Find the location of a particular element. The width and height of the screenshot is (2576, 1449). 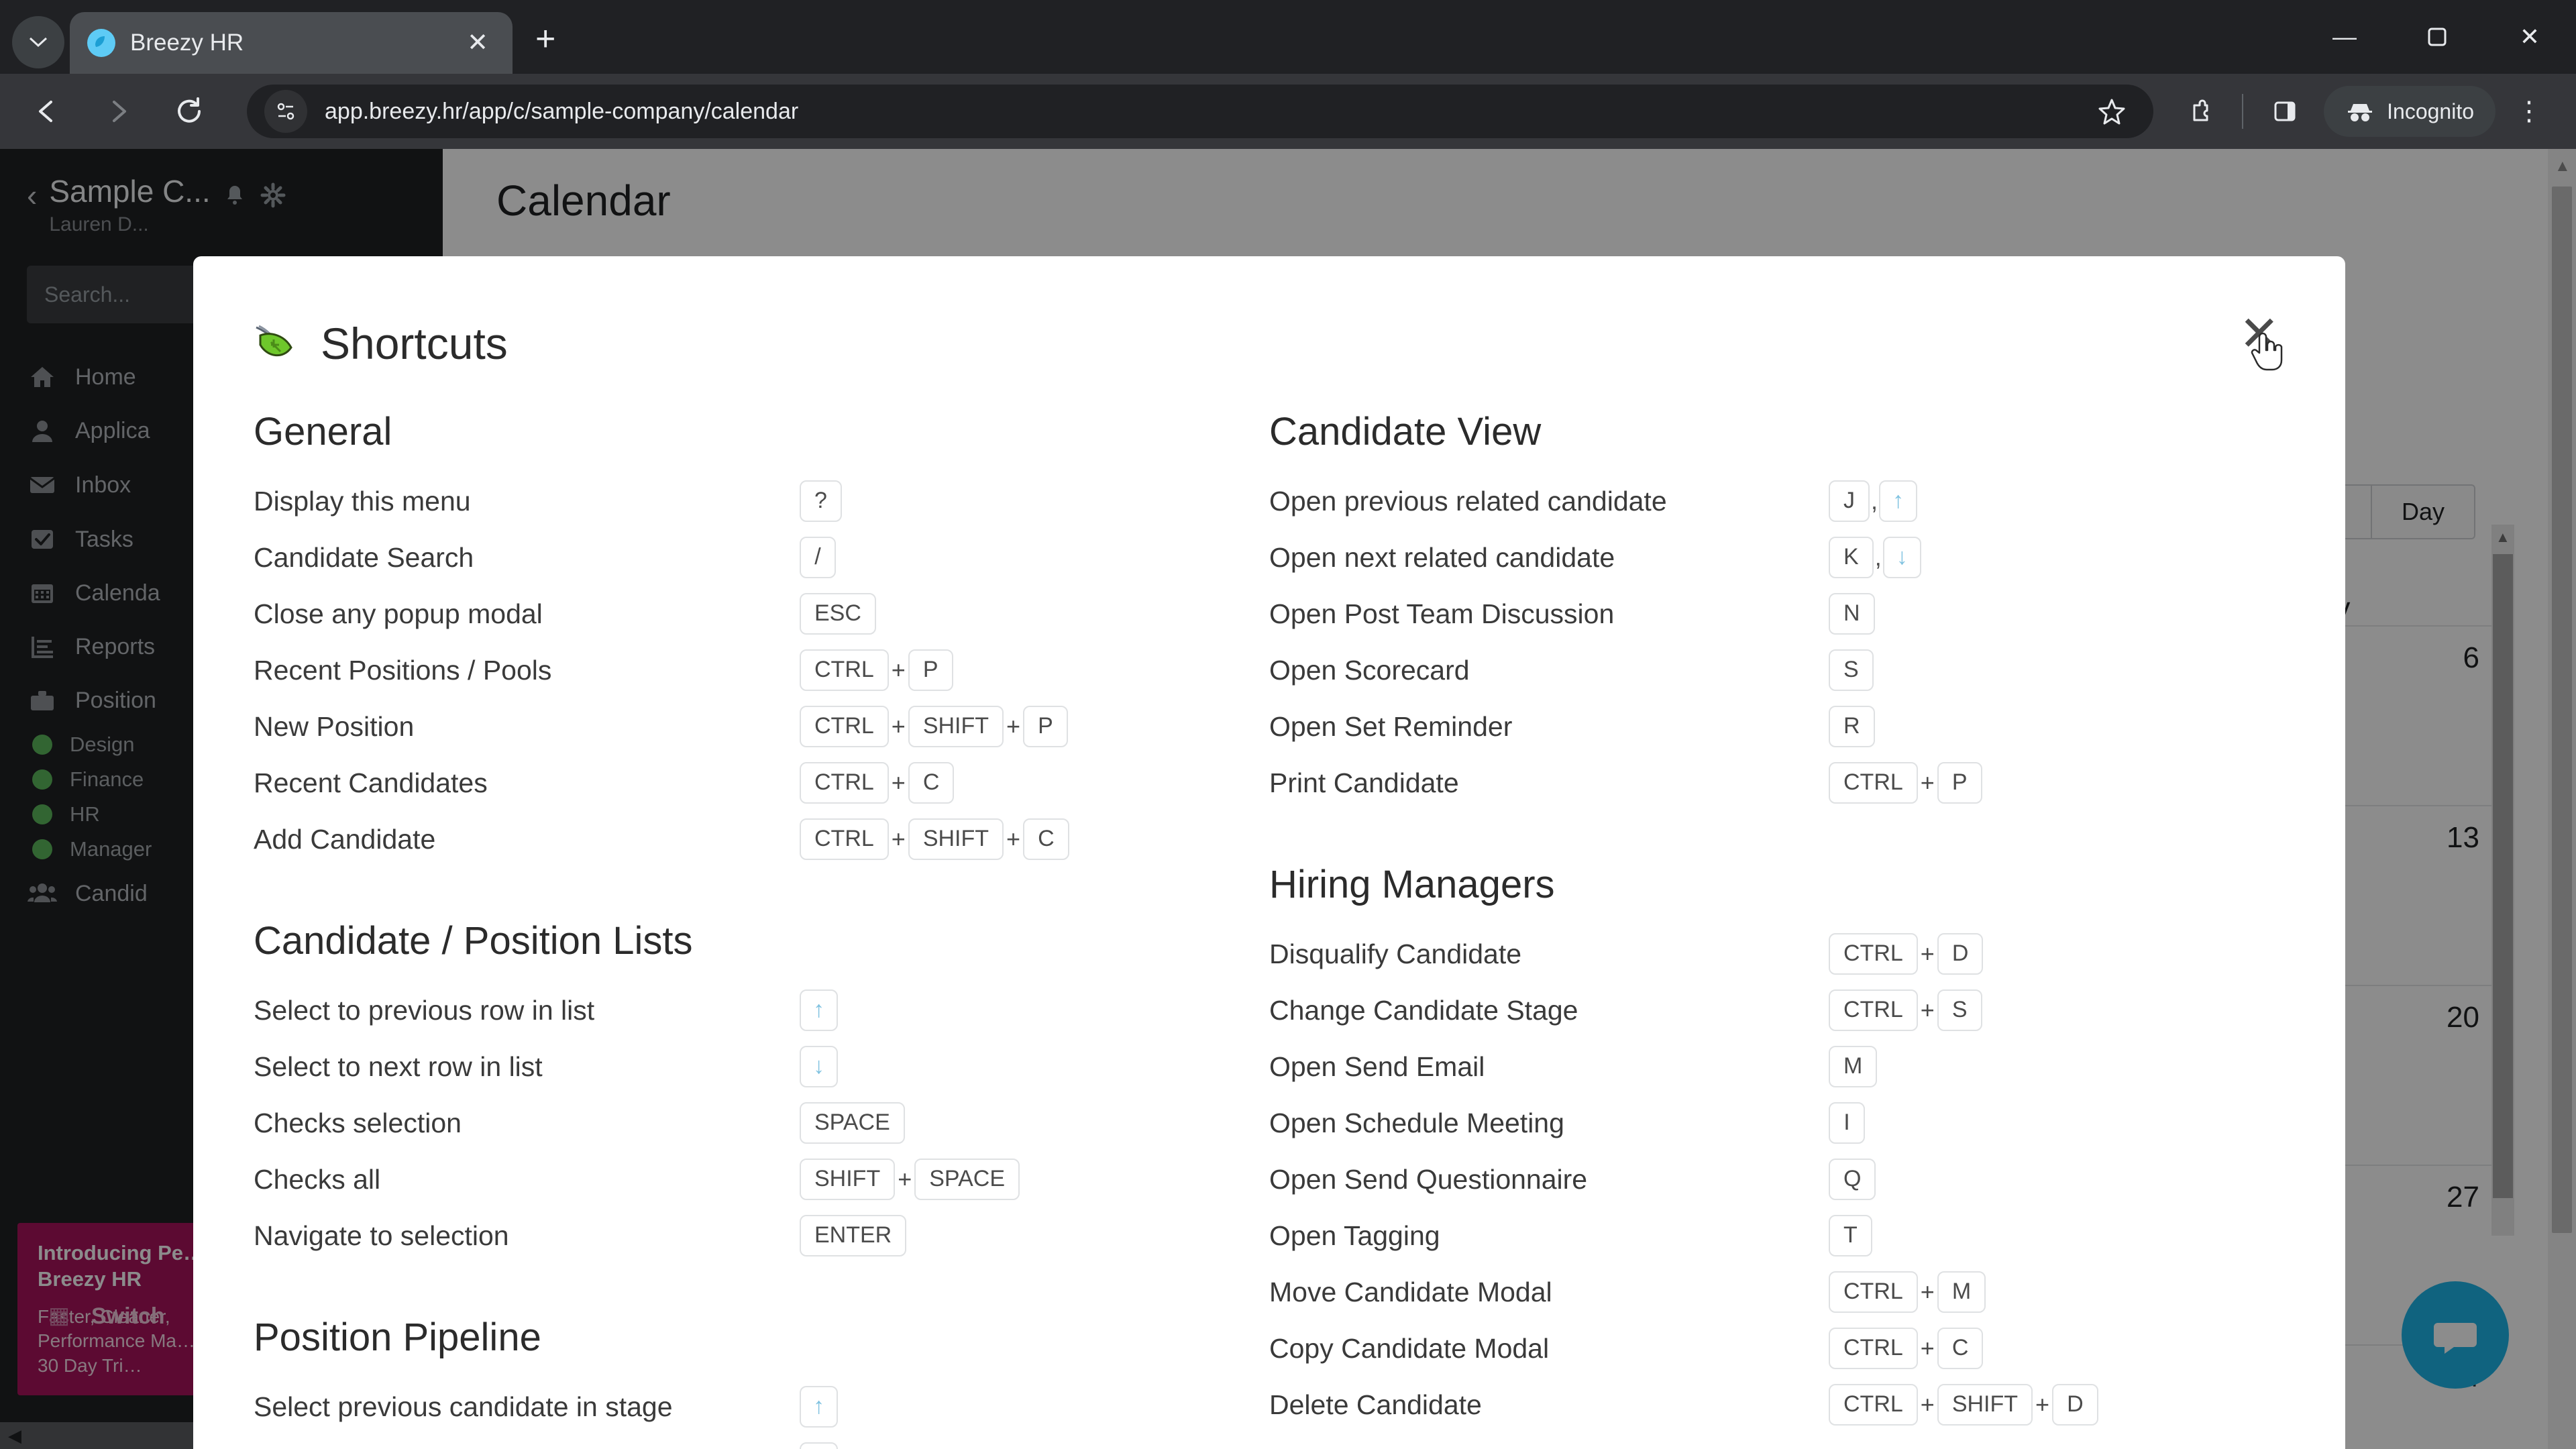

shortcut-label: Checks selection is located at coordinates (358, 1122).